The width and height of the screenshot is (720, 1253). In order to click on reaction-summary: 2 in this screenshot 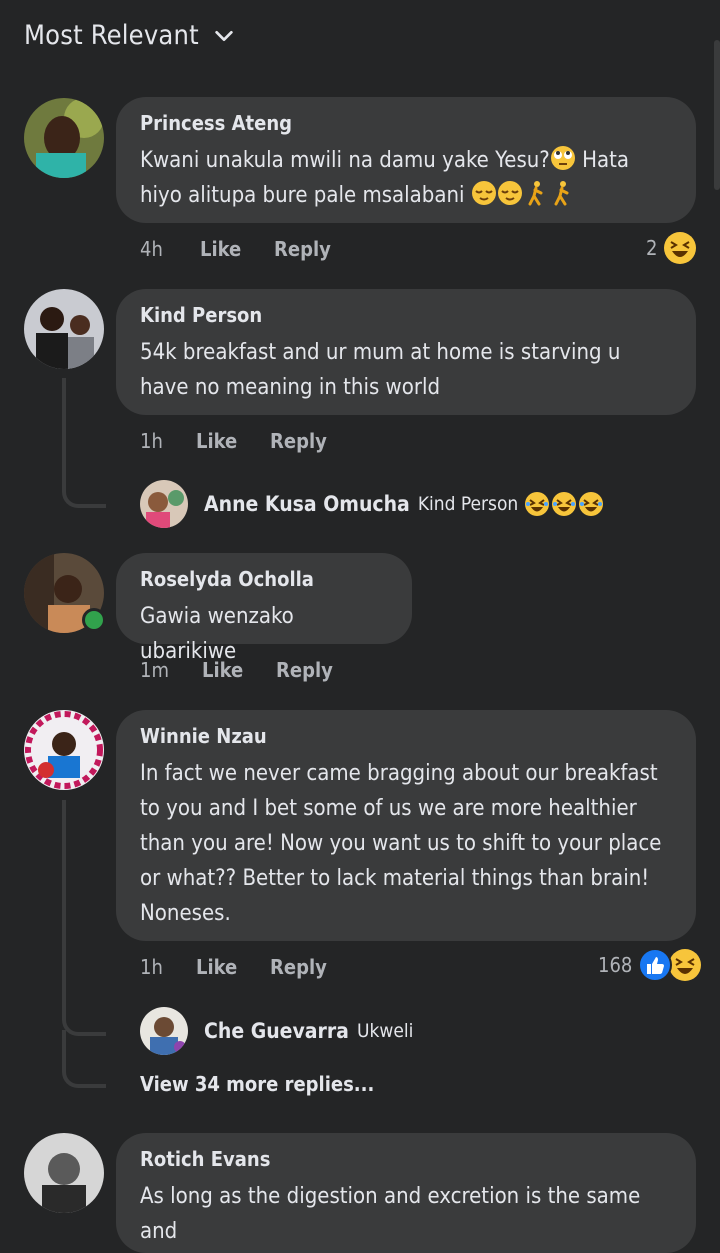, I will do `click(671, 248)`.